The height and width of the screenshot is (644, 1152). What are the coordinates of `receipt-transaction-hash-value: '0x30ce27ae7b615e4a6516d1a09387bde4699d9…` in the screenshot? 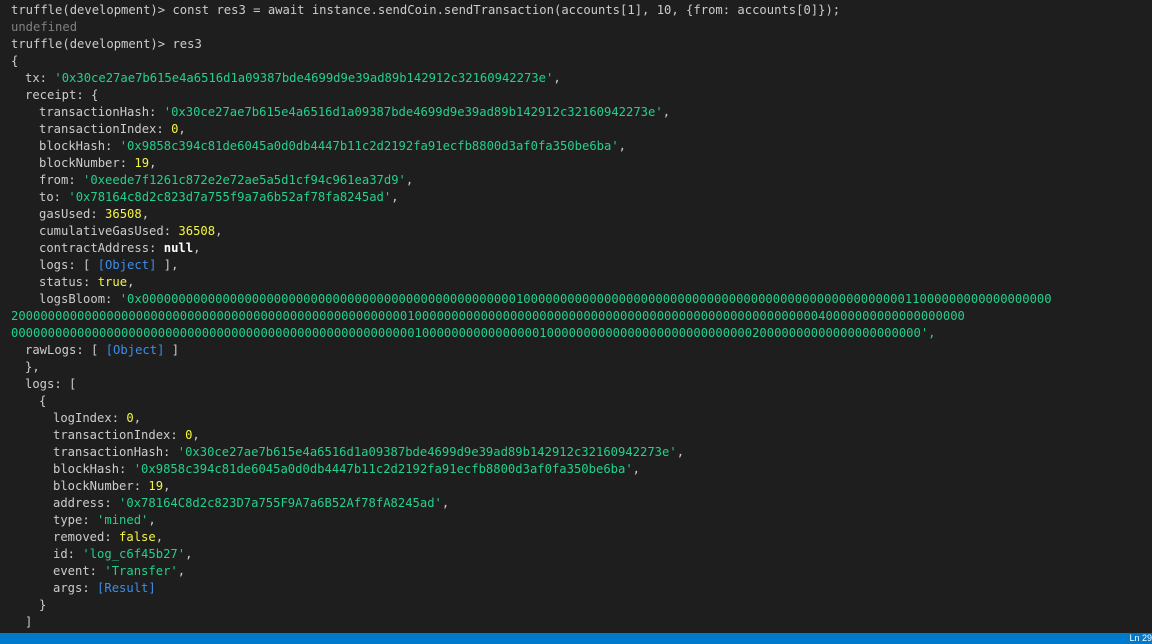 It's located at (413, 112).